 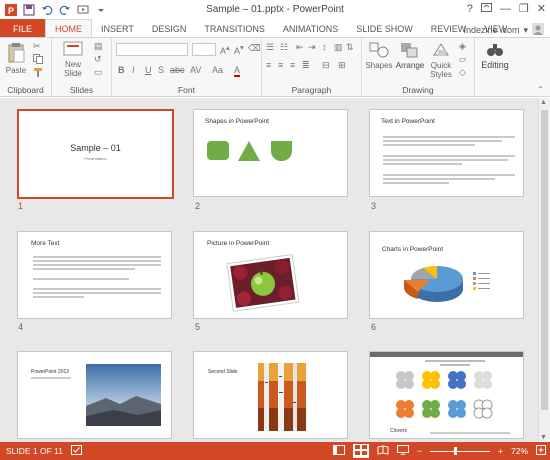 What do you see at coordinates (342, 65) in the screenshot?
I see `smartart-icon: ⊞` at bounding box center [342, 65].